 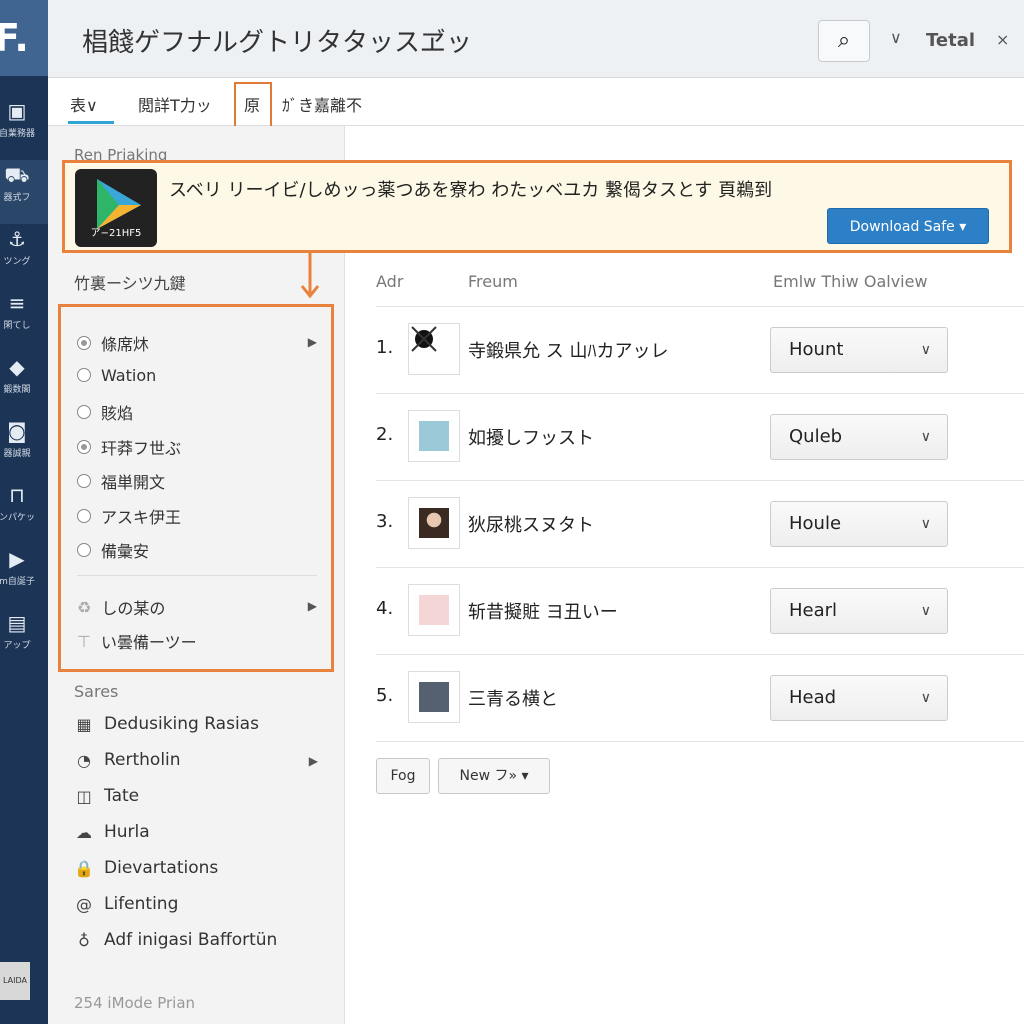 I want to click on search-button: ⌕, so click(x=844, y=41).